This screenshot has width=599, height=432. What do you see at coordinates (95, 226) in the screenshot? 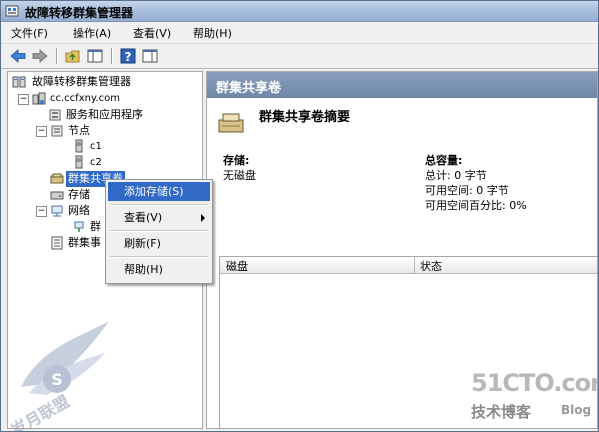
I see `tree-label-network-child: 群` at bounding box center [95, 226].